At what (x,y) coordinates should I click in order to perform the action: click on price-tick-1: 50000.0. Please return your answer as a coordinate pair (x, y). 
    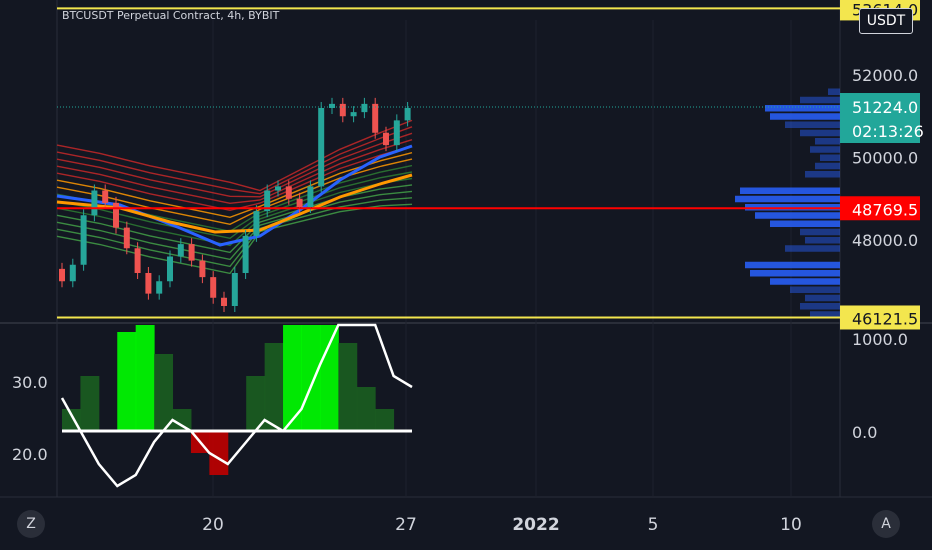
    Looking at the image, I should click on (885, 158).